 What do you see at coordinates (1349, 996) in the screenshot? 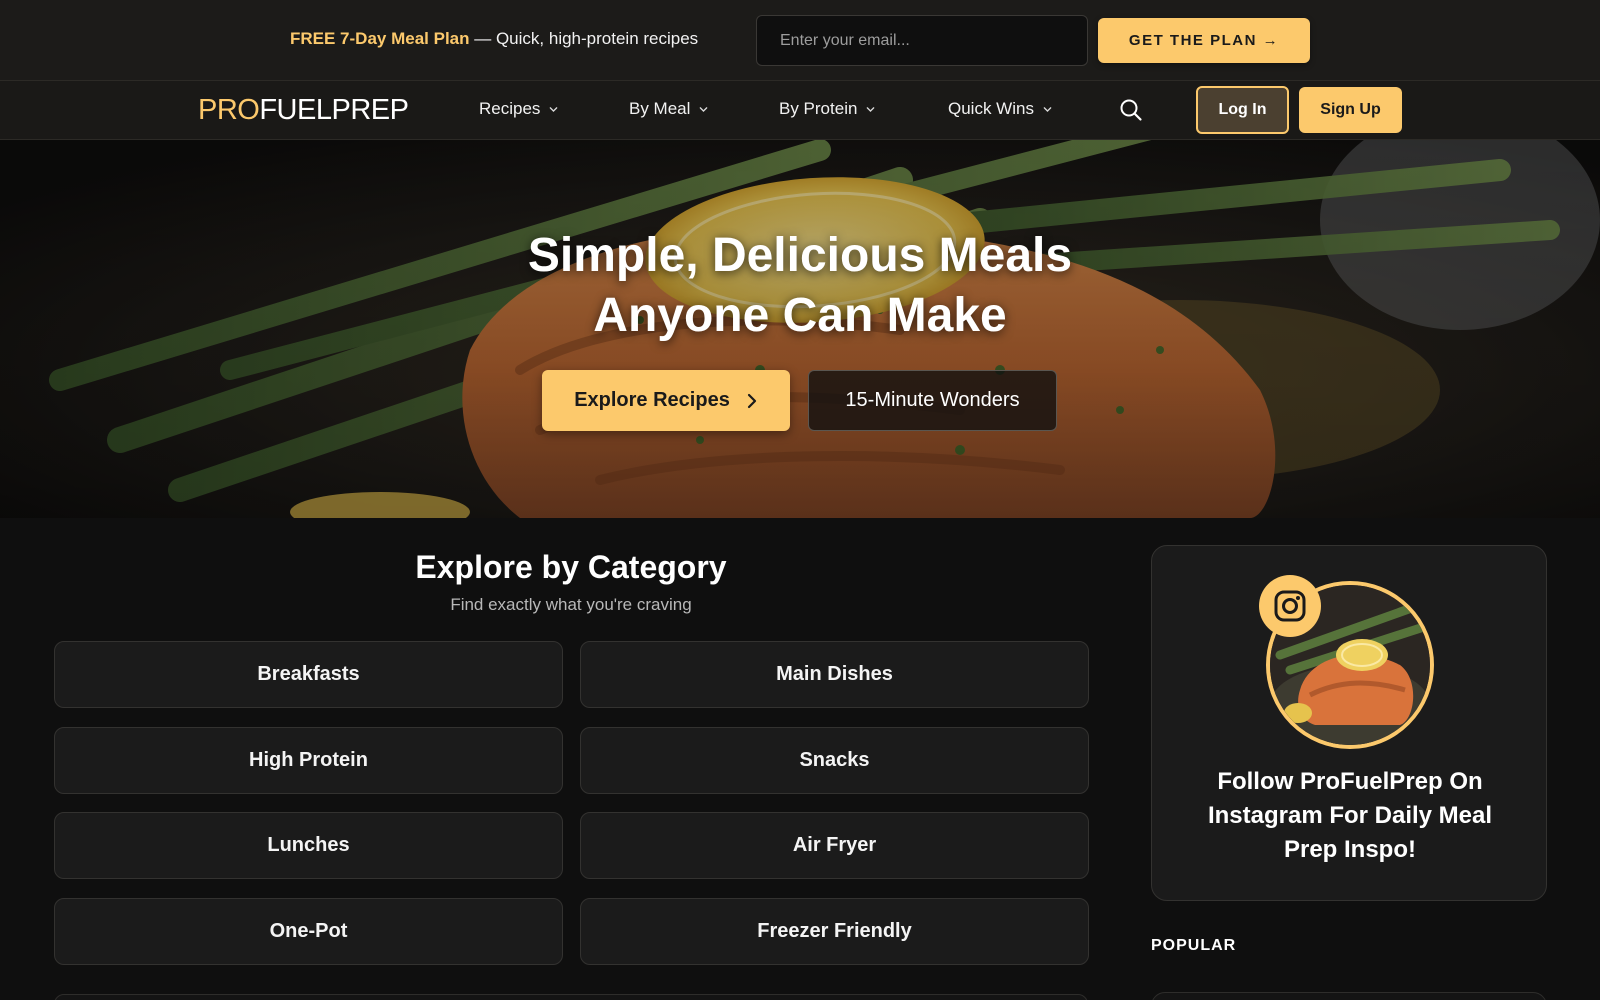
I see `popular-card-partial` at bounding box center [1349, 996].